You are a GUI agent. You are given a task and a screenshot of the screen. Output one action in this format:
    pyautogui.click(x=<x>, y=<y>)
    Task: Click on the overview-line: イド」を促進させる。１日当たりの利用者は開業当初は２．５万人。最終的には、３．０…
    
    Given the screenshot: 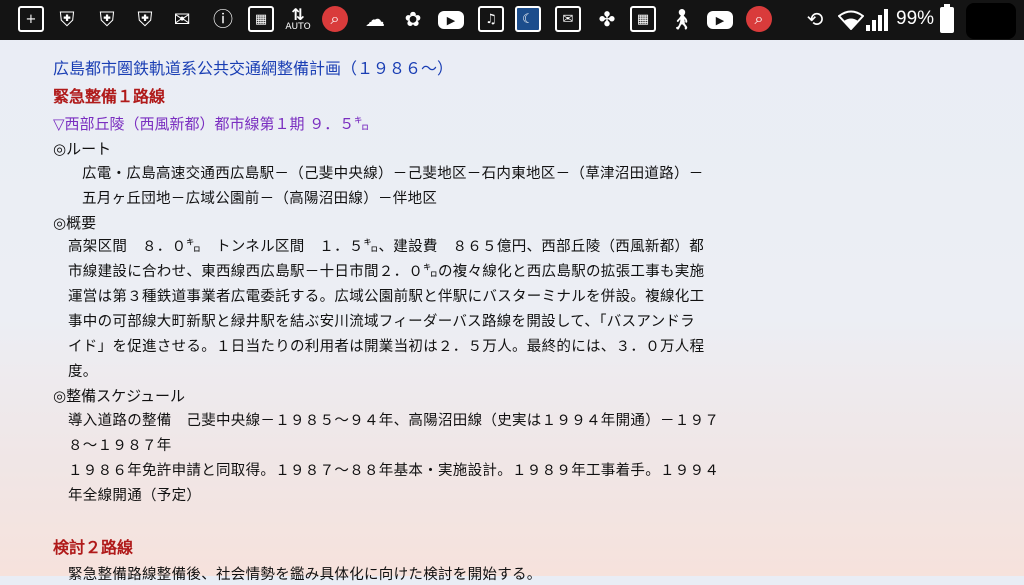 What is the action you would take?
    pyautogui.click(x=386, y=347)
    